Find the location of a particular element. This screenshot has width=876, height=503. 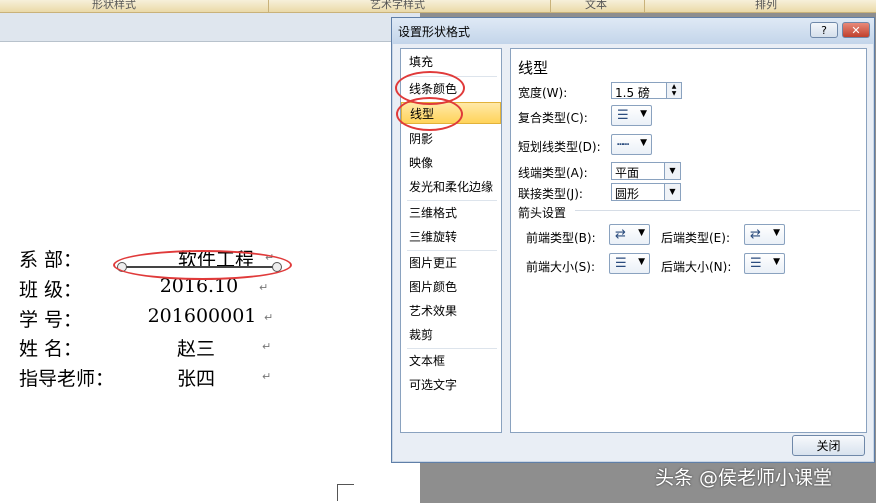

ribbon-group-text: 文本 is located at coordinates (596, 6).